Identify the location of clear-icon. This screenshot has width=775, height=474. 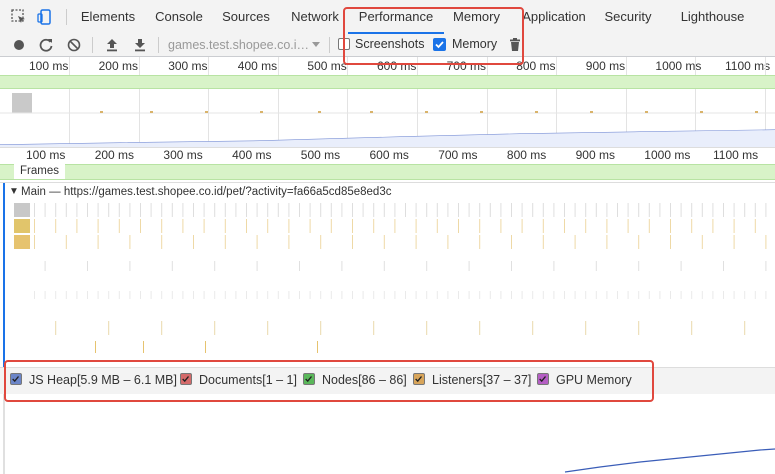
(74, 45).